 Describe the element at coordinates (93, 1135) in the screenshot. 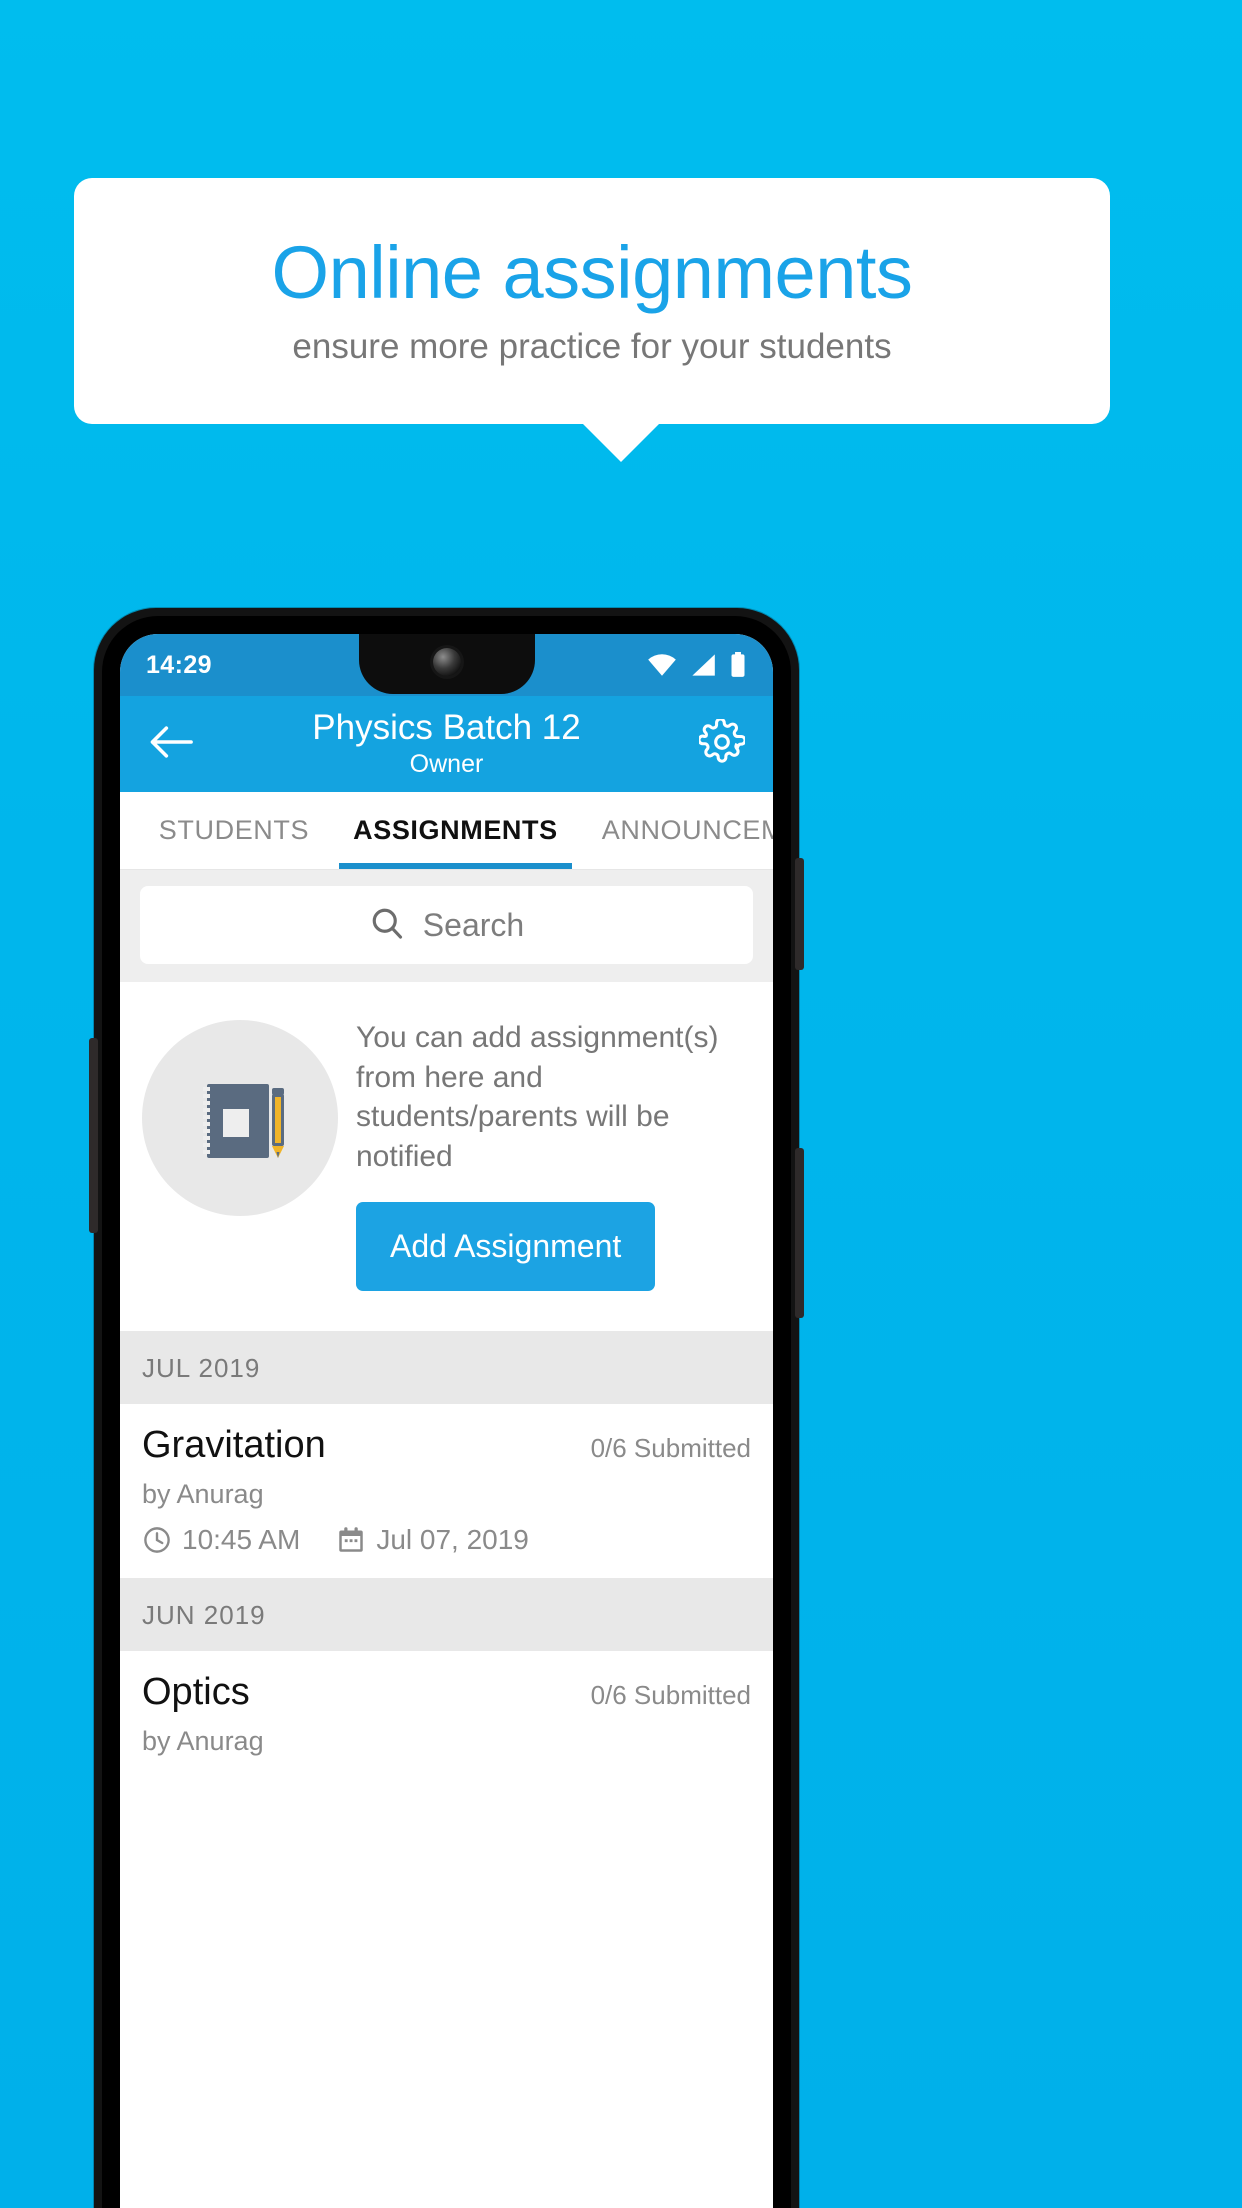

I see `phone-left-side-button` at that location.